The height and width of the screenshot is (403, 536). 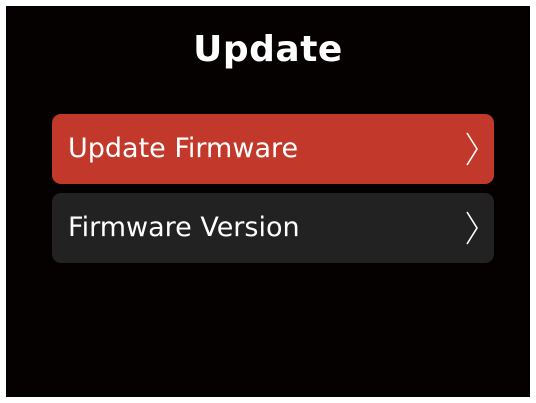 I want to click on menu-item-firmware-version: Firmware Version, so click(x=273, y=228).